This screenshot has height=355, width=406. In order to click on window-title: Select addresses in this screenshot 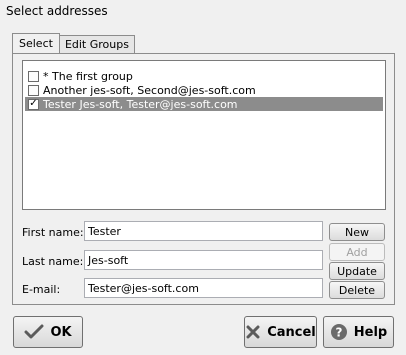, I will do `click(57, 11)`.